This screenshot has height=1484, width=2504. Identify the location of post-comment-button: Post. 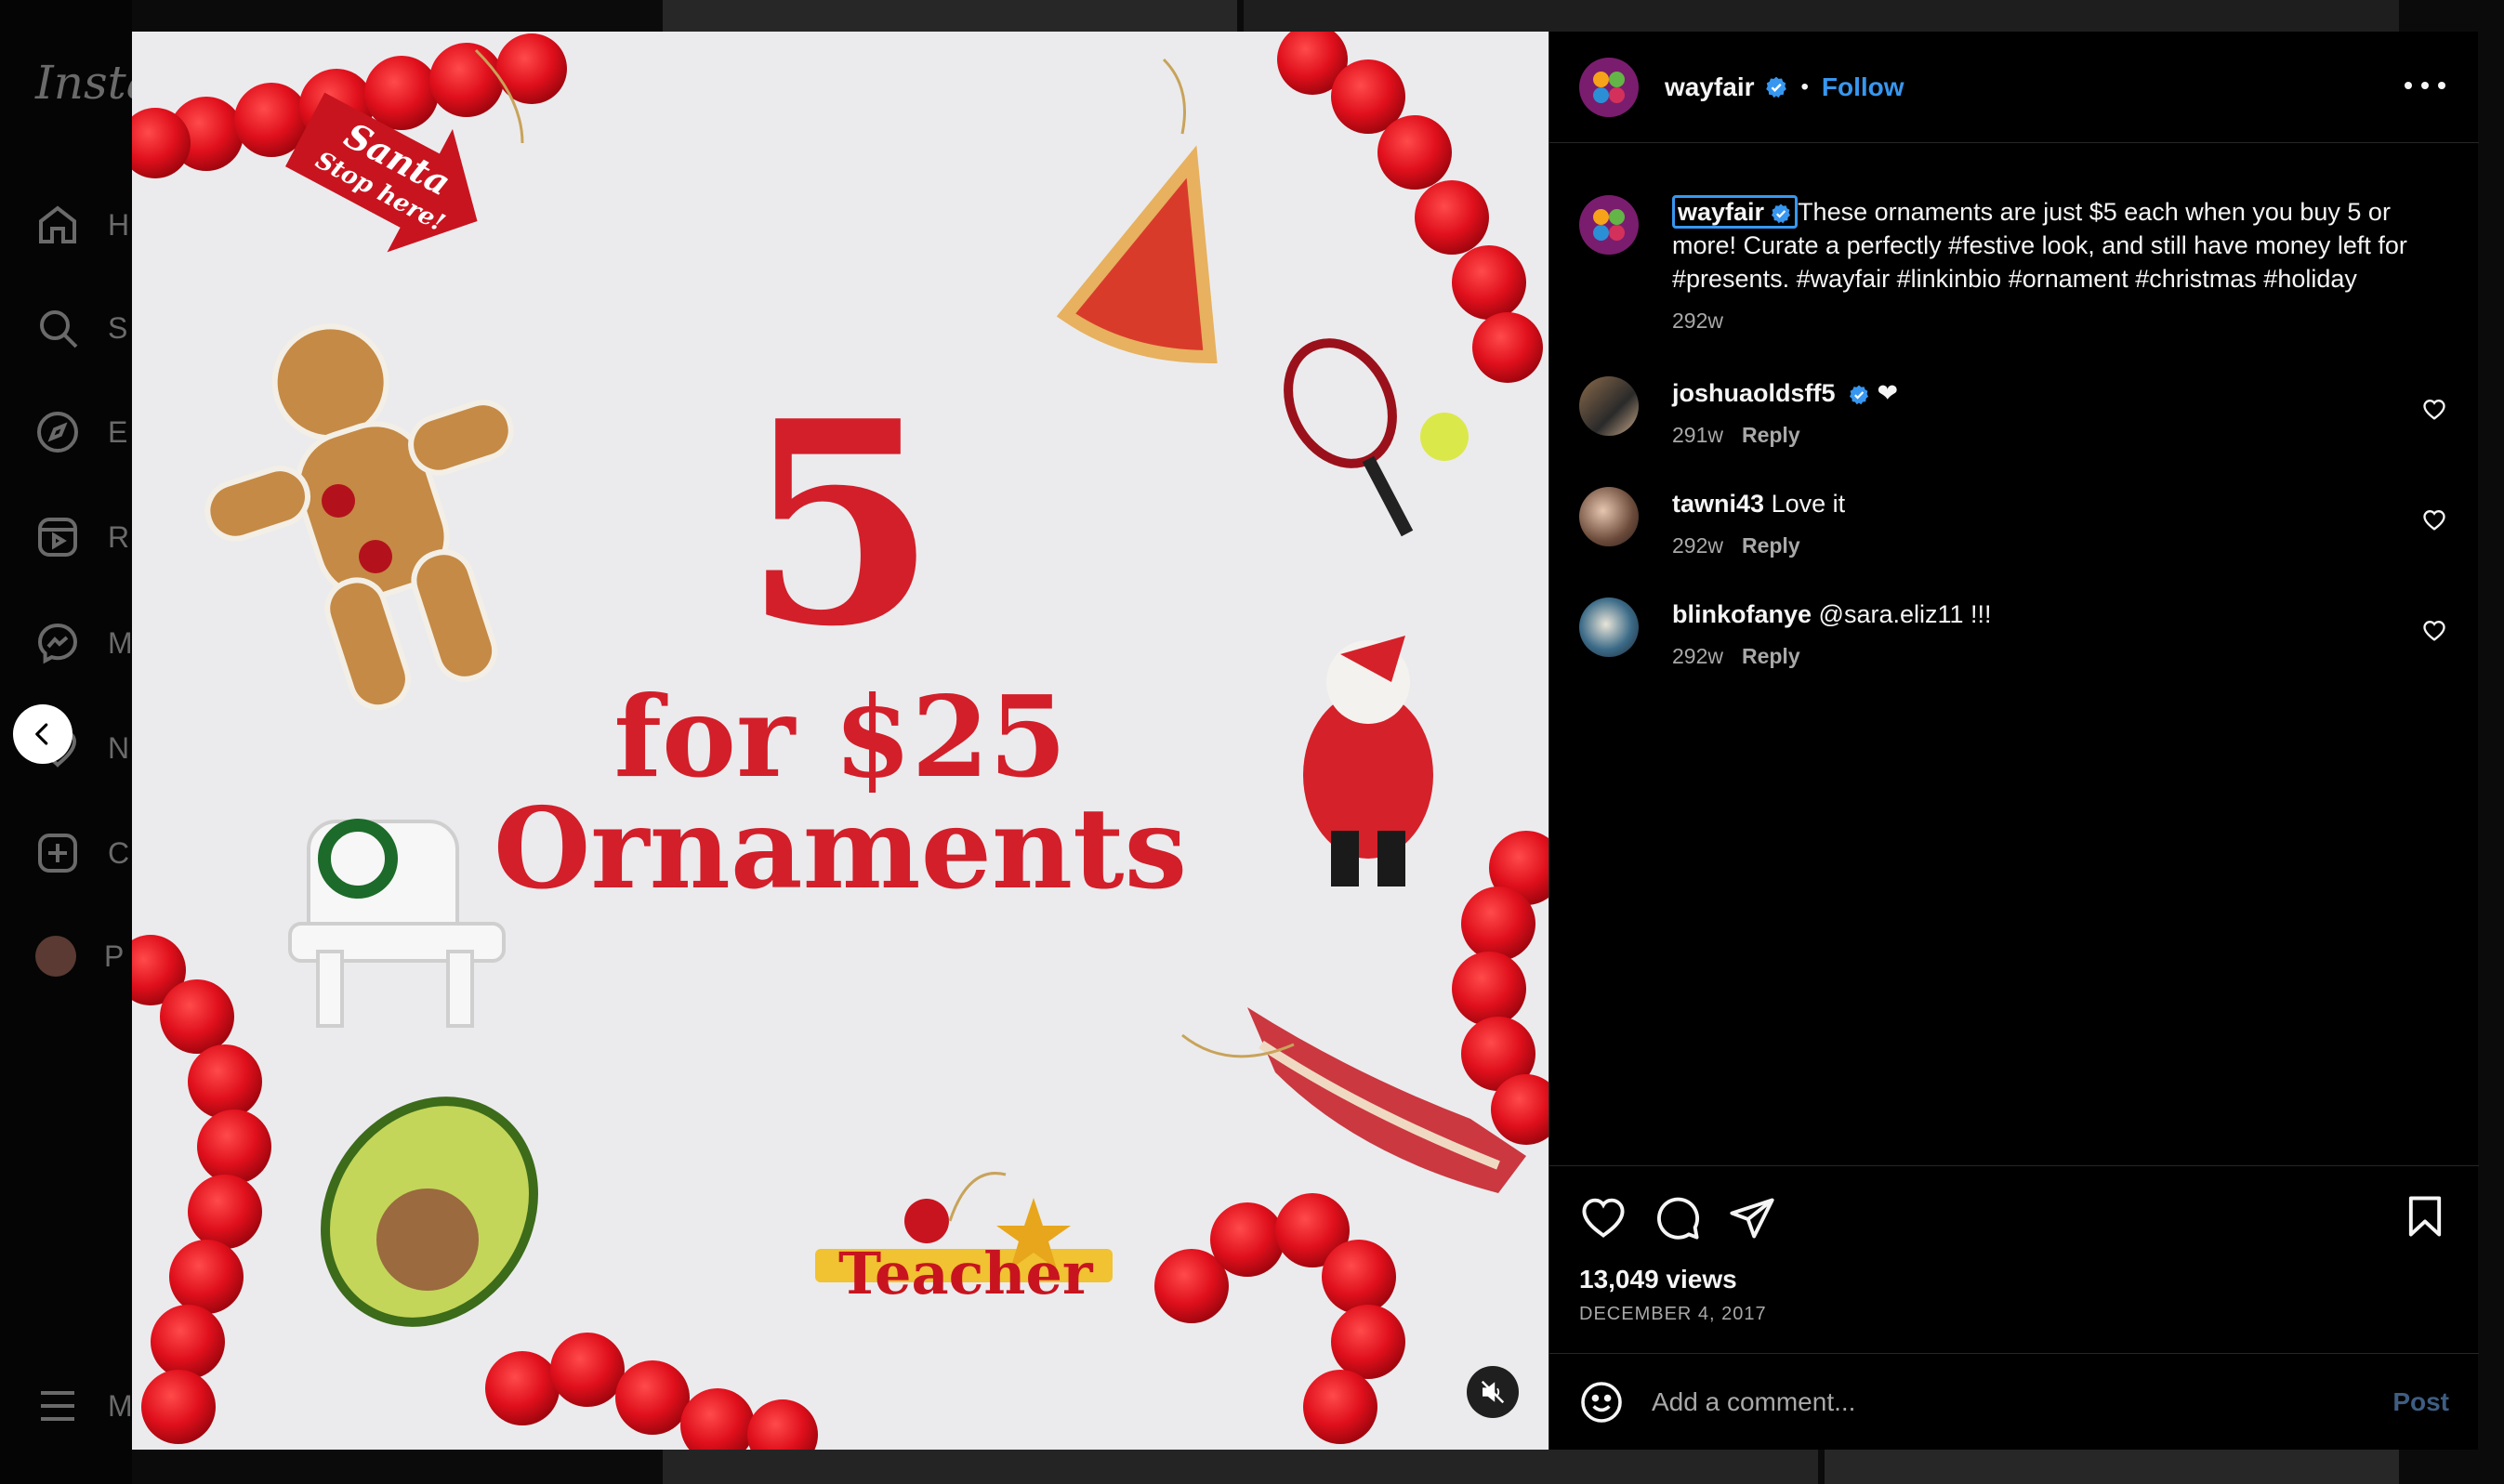
(2420, 1402).